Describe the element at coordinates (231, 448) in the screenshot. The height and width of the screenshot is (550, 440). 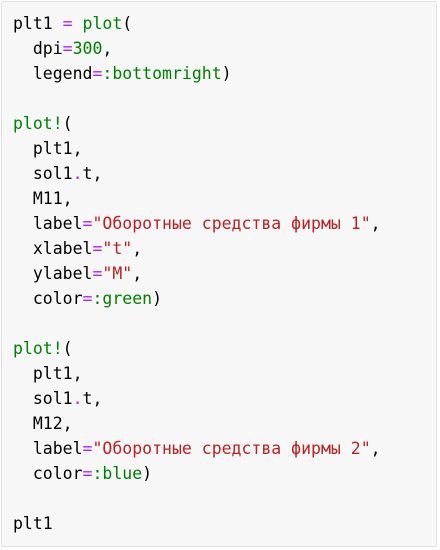
I see `code-token-str: "Оборотные средства фирмы 2"` at that location.